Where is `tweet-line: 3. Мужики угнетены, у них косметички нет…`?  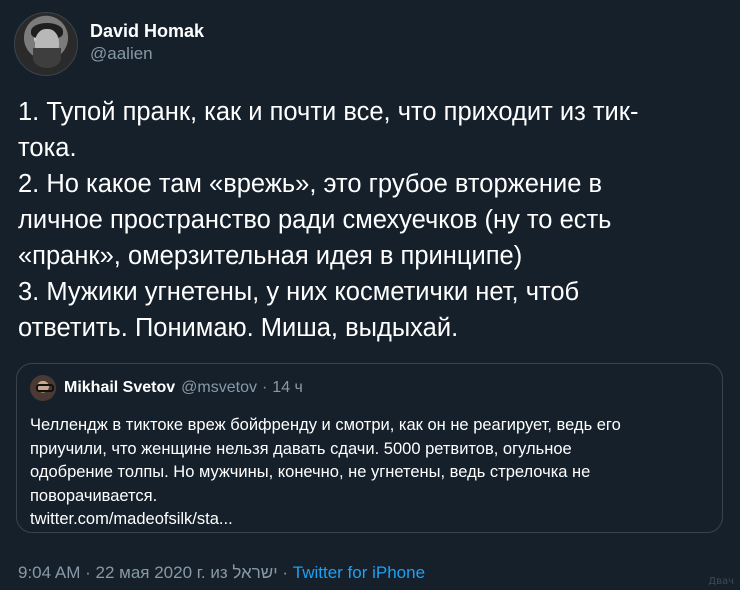
tweet-line: 3. Мужики угнетены, у них косметички нет… is located at coordinates (299, 292).